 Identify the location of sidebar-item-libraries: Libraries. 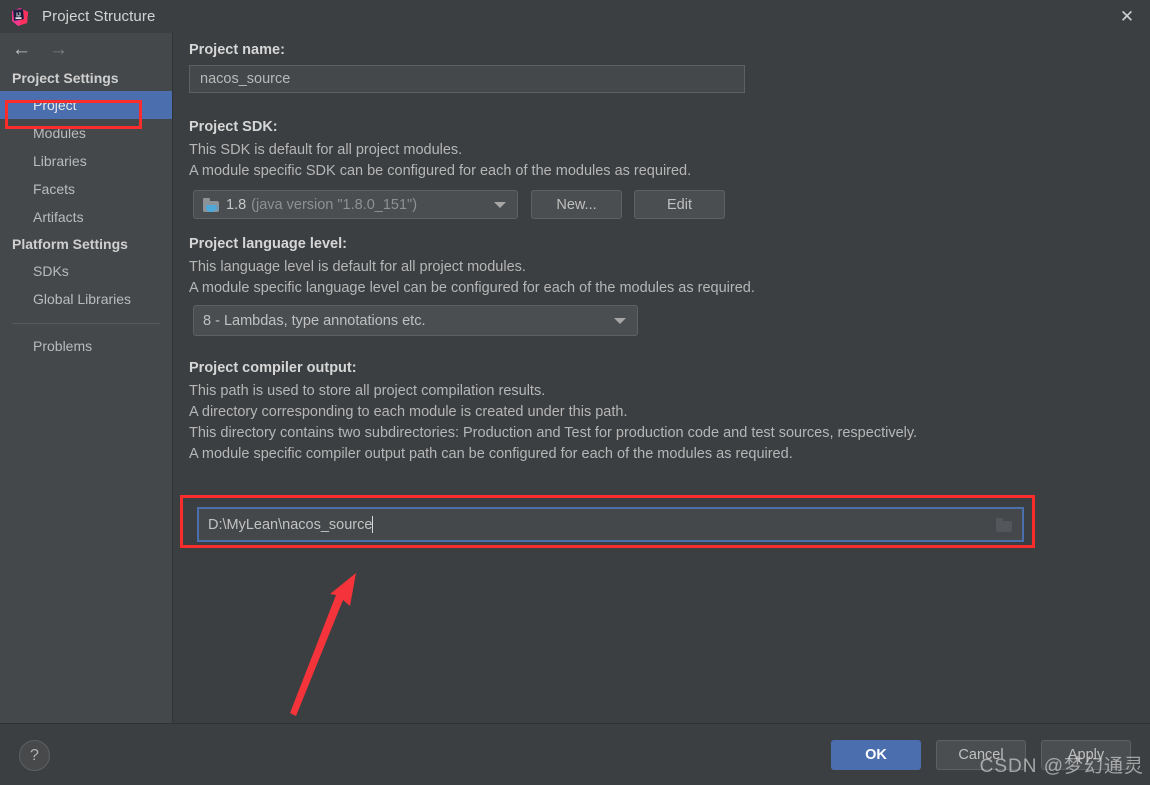
(86, 161).